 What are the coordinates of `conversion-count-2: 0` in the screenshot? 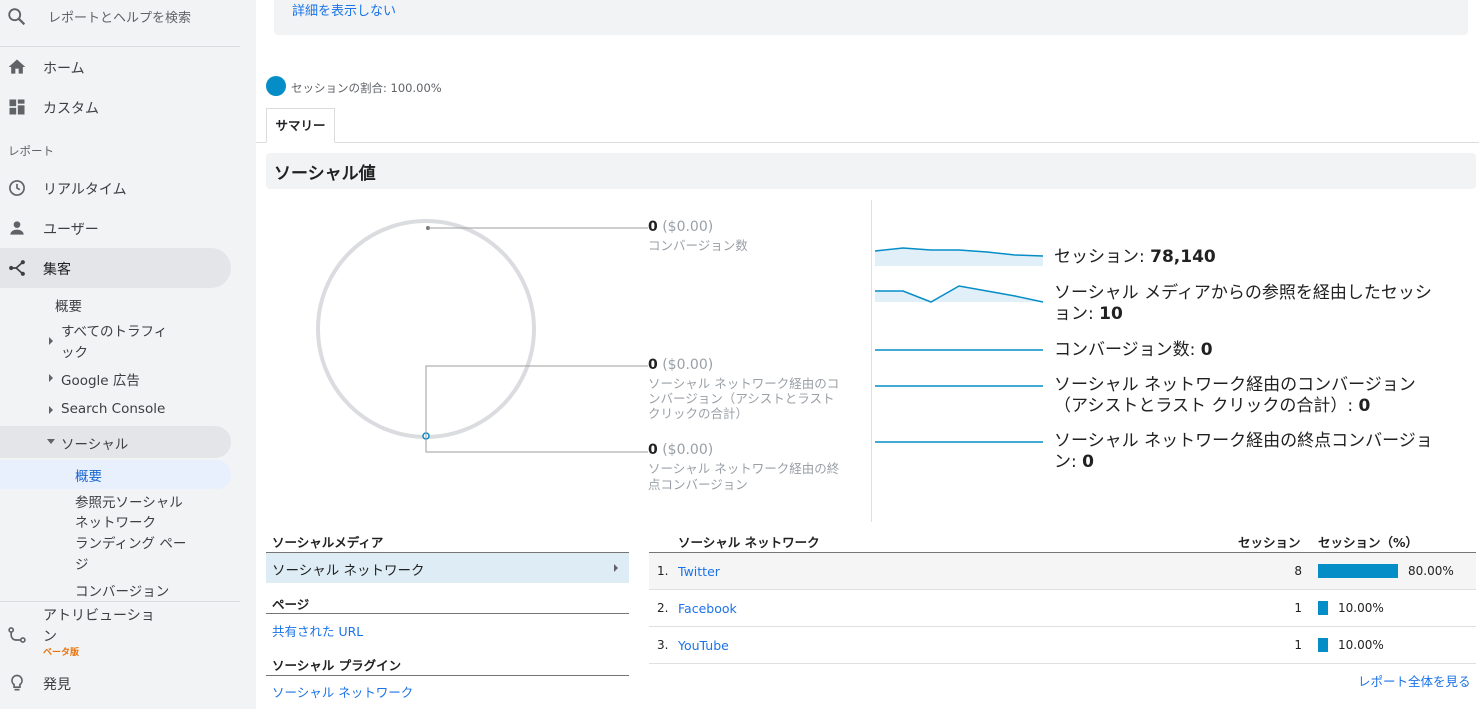 It's located at (653, 365).